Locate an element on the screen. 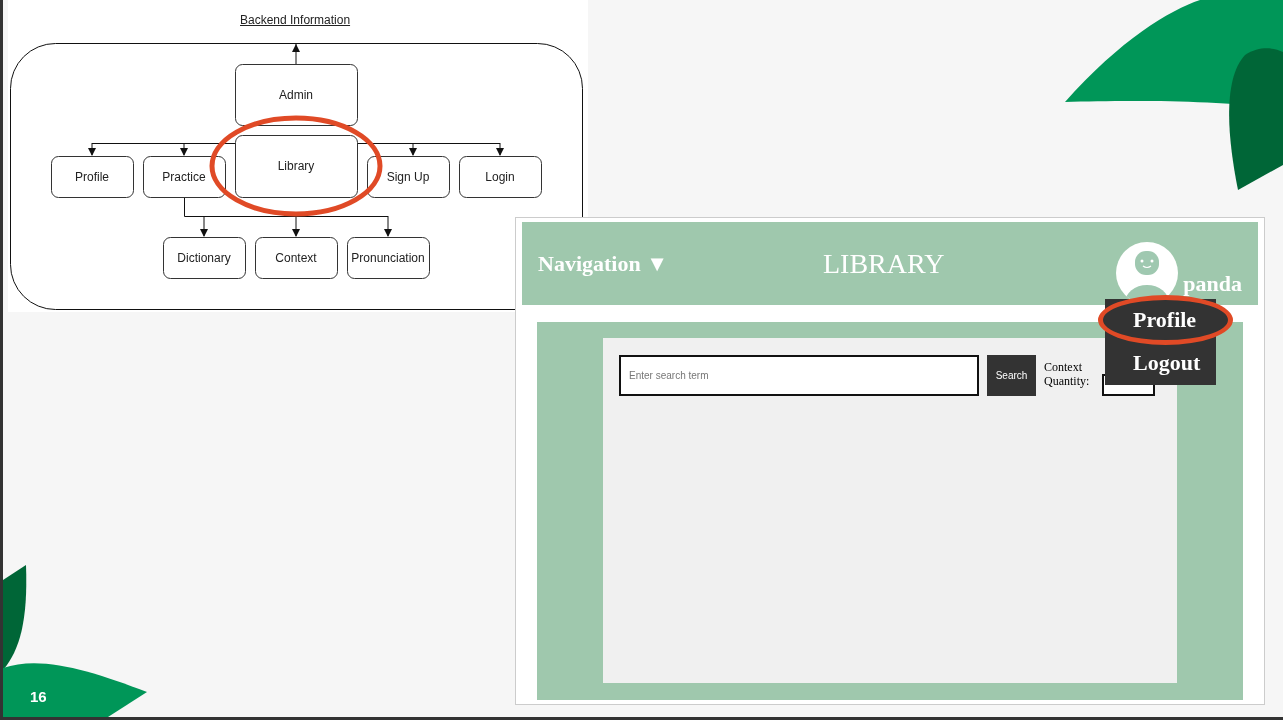 The width and height of the screenshot is (1283, 720). node-label: Pronunciation is located at coordinates (388, 257).